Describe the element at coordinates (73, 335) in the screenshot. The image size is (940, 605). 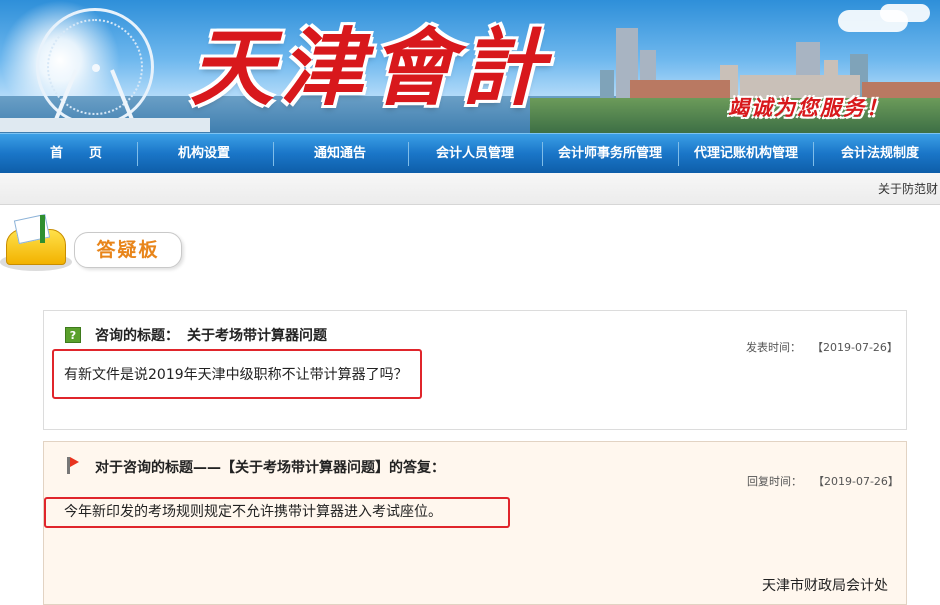
I see `question-icon: ?` at that location.